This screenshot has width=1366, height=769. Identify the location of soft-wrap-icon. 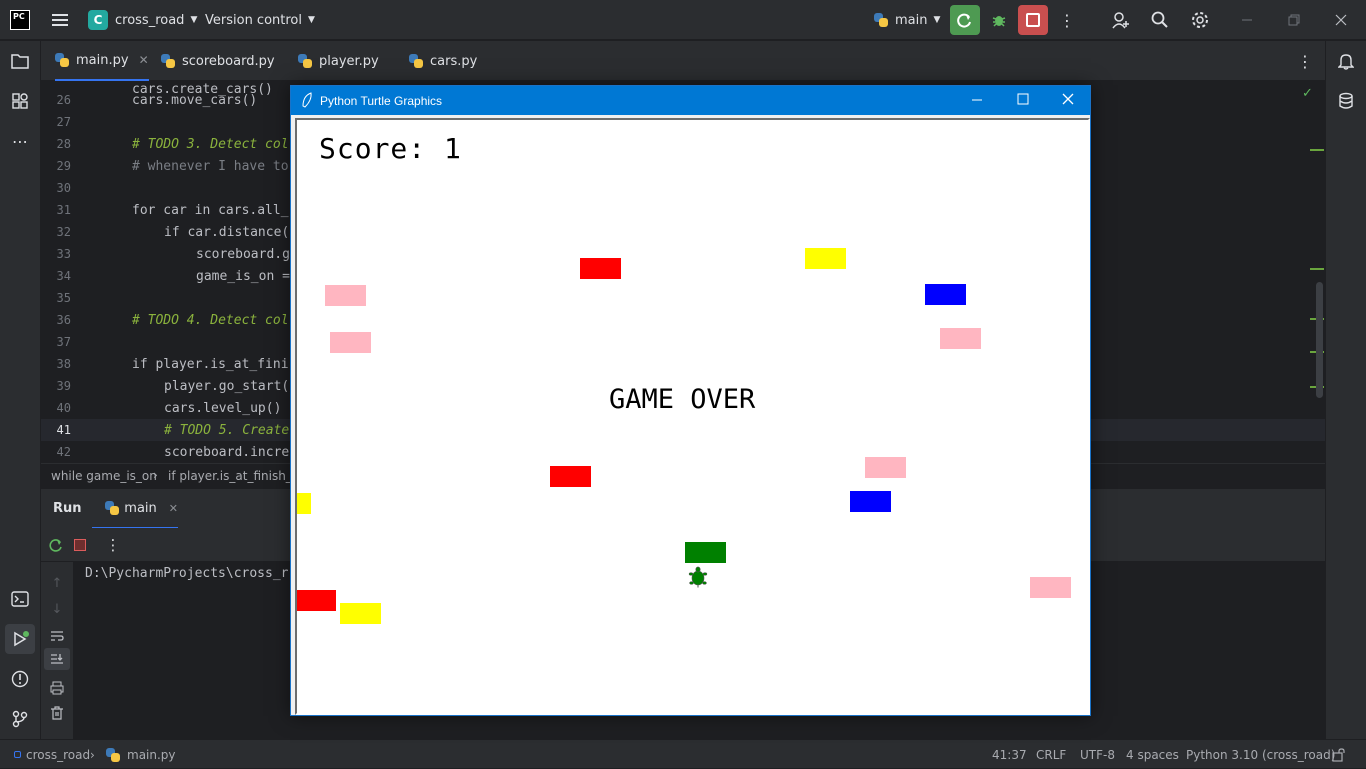
(57, 636).